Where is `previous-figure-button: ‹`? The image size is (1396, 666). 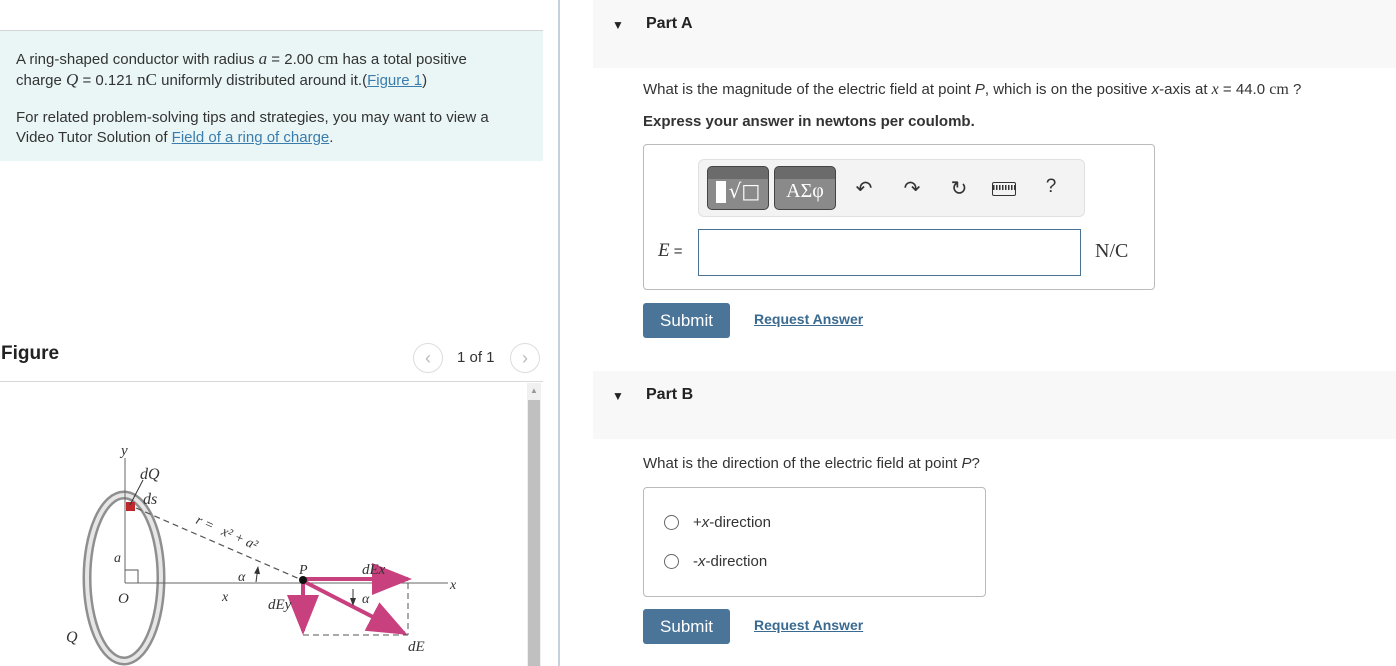
previous-figure-button: ‹ is located at coordinates (428, 358).